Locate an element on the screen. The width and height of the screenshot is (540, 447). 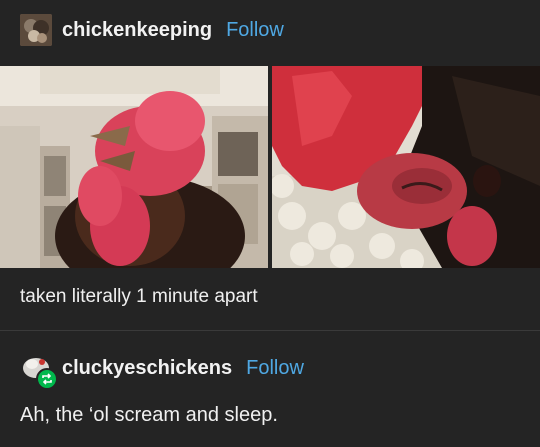
reblog-icon is located at coordinates (47, 379).